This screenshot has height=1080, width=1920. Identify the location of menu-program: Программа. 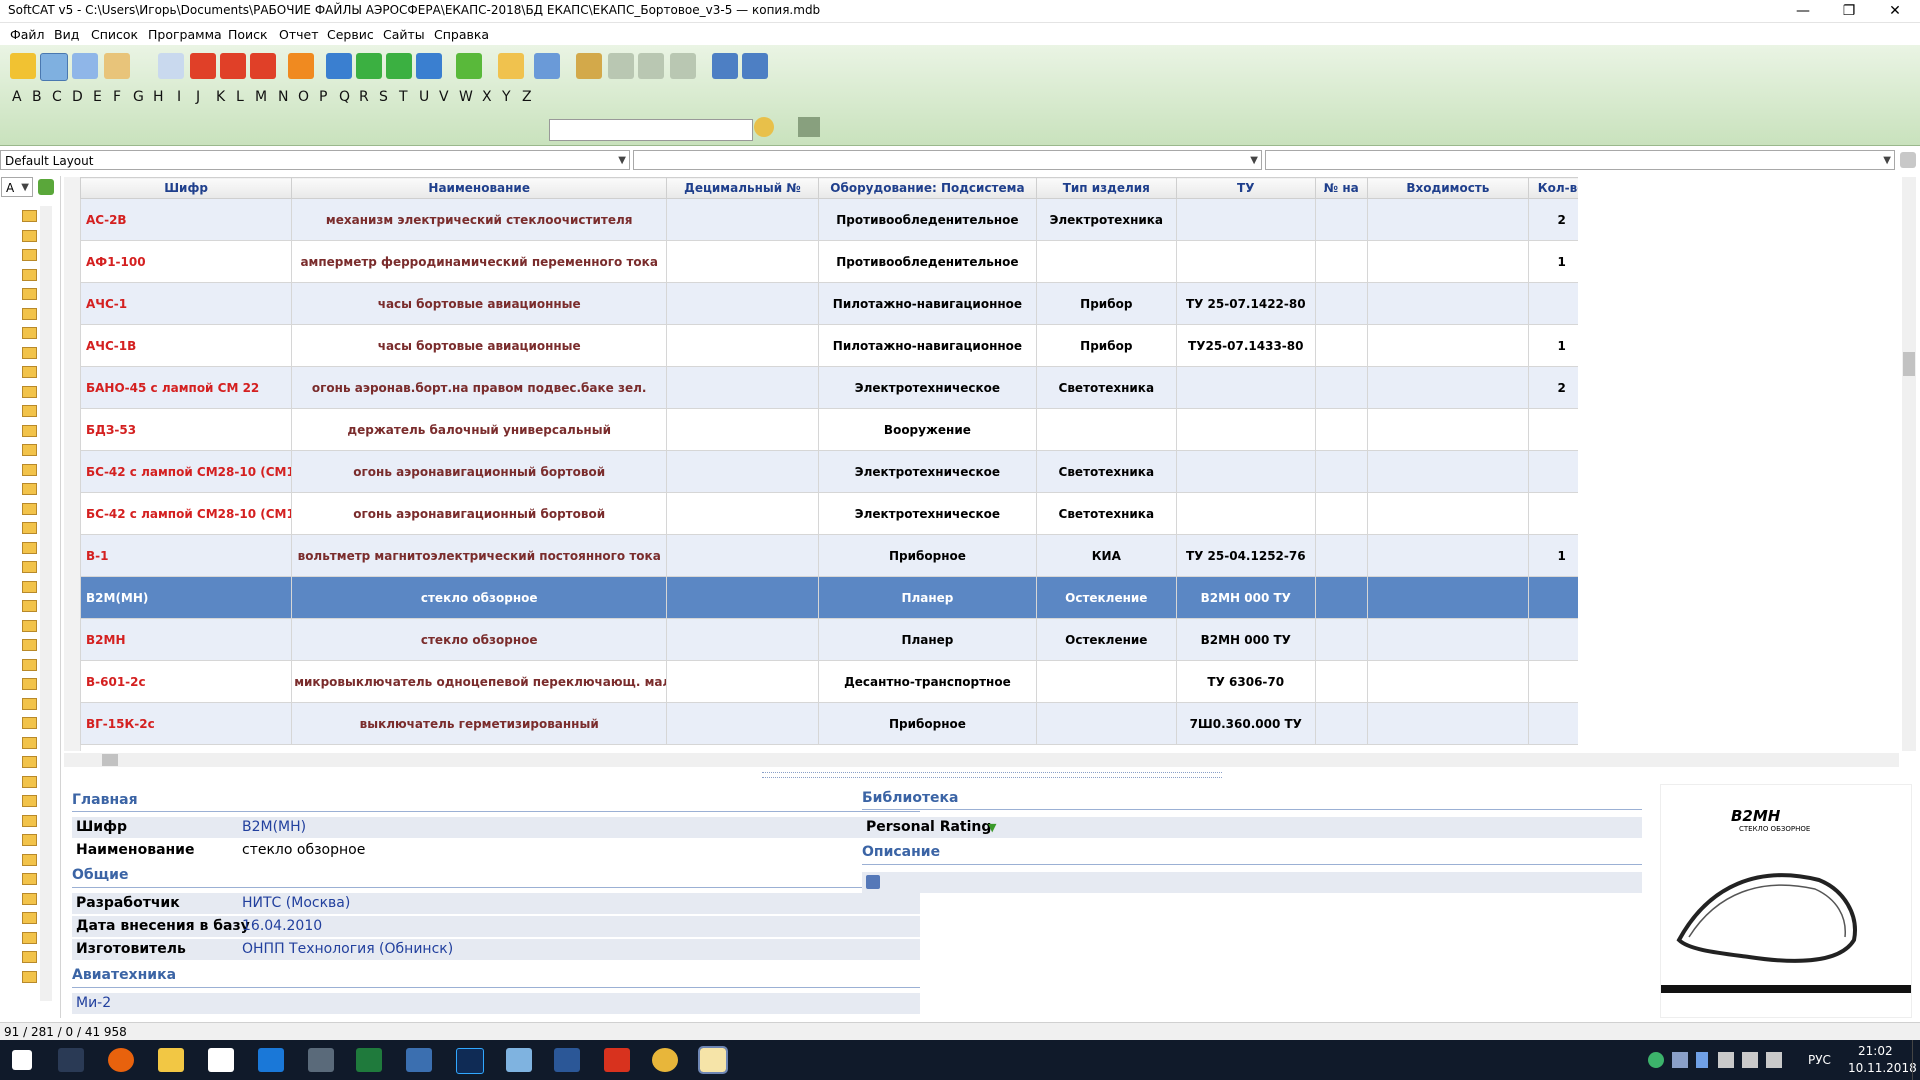
(185, 34).